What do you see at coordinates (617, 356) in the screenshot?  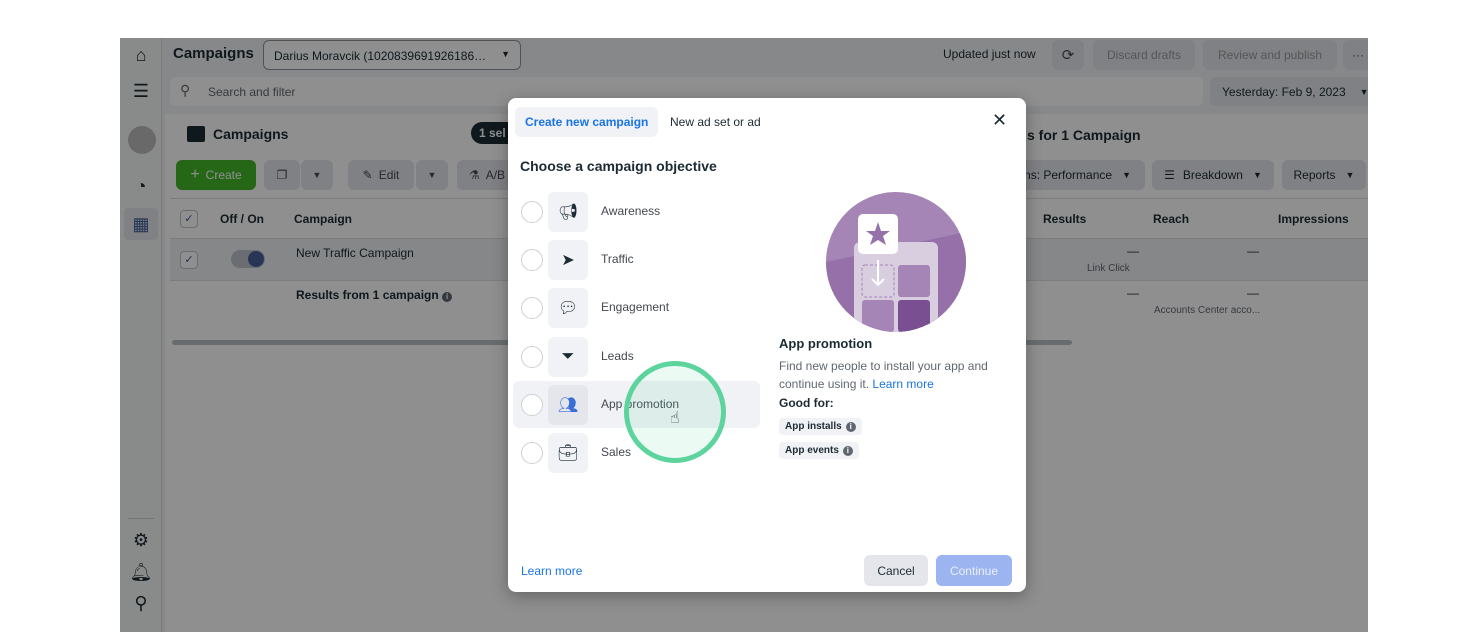 I see `objective-label: Leads` at bounding box center [617, 356].